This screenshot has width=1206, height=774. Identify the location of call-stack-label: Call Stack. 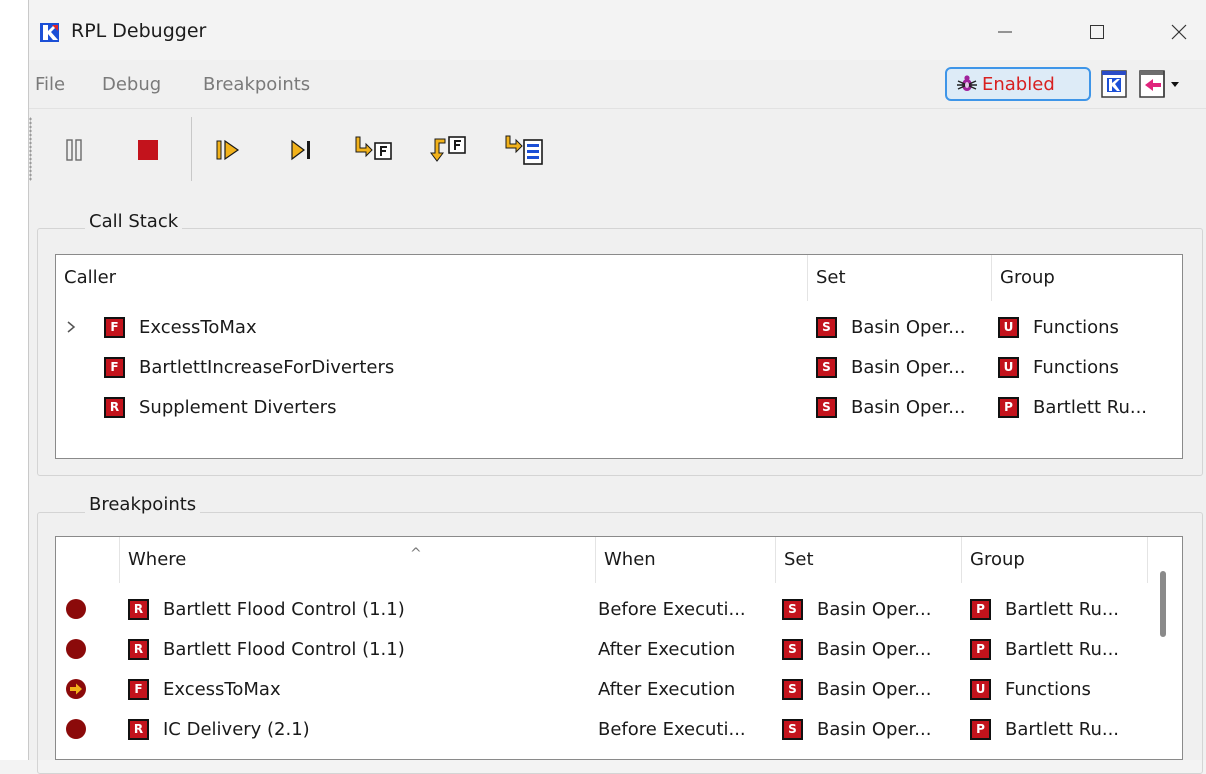
(134, 221).